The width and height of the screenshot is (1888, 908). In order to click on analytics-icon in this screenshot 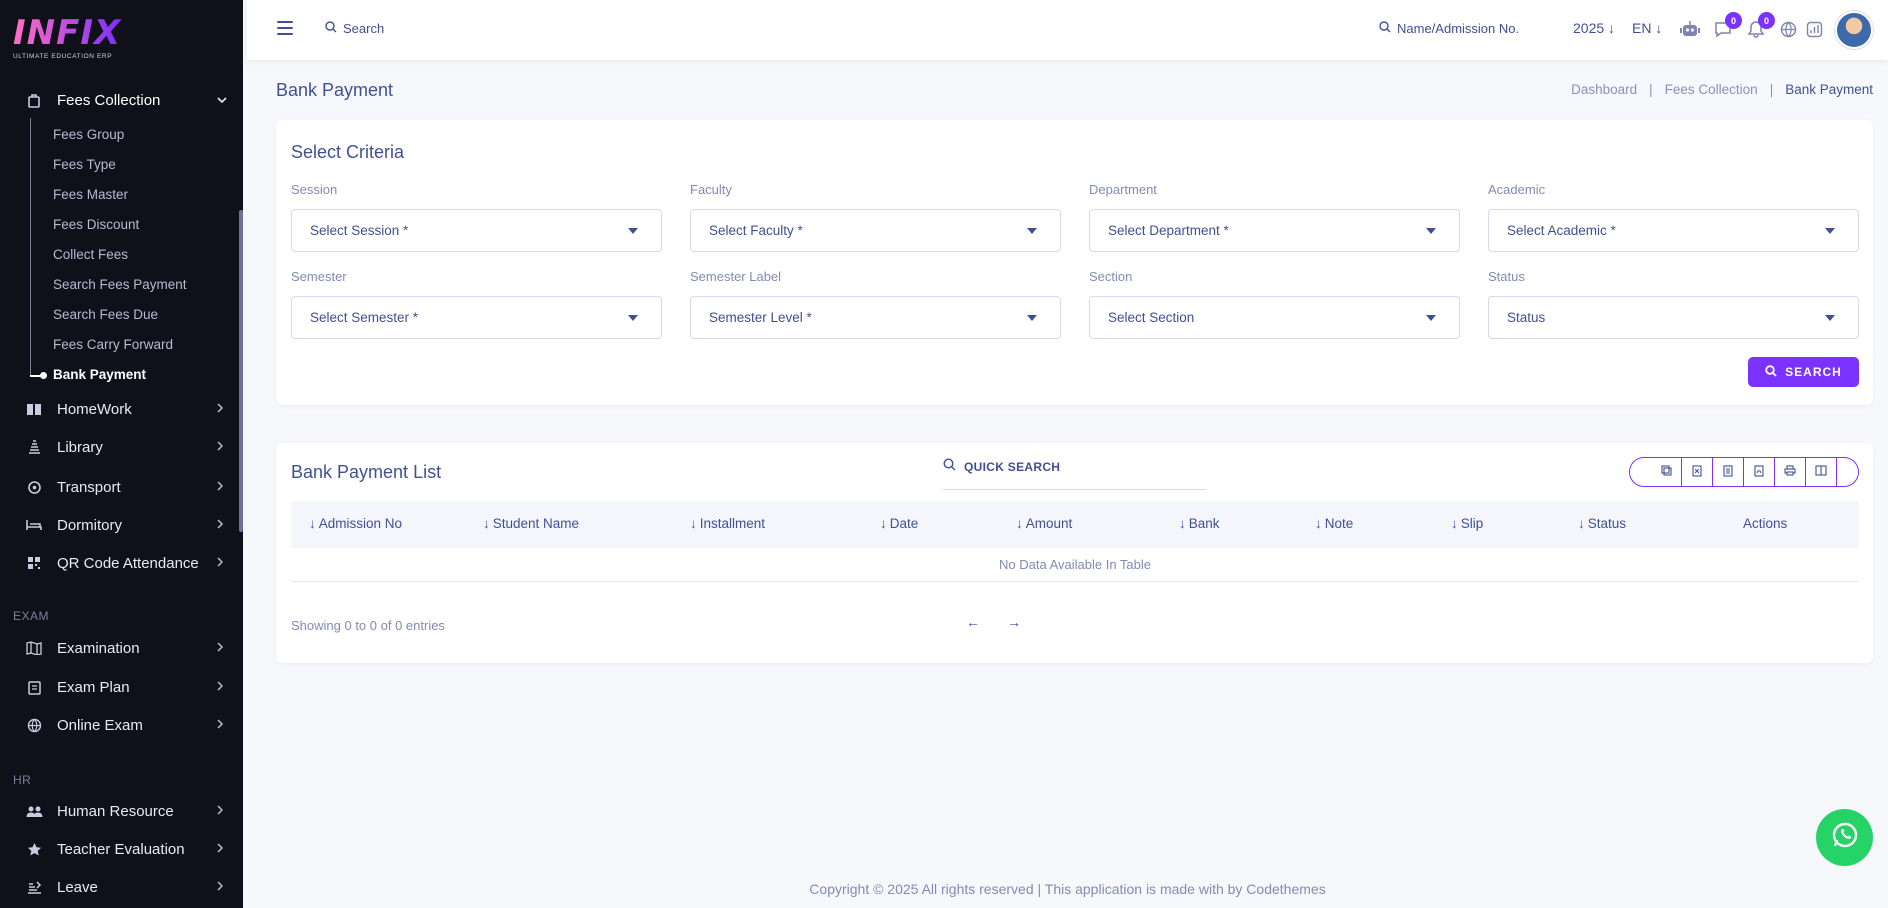, I will do `click(1814, 29)`.